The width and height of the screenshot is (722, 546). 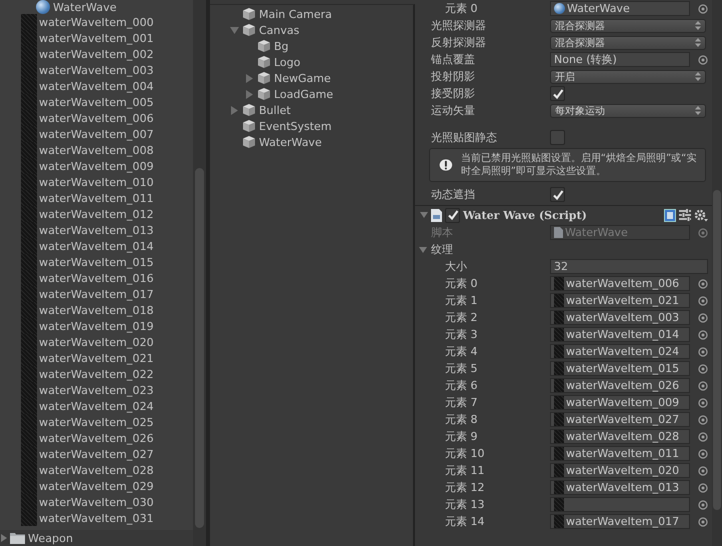 What do you see at coordinates (96, 22) in the screenshot?
I see `asset-name: waterWaveItem_000` at bounding box center [96, 22].